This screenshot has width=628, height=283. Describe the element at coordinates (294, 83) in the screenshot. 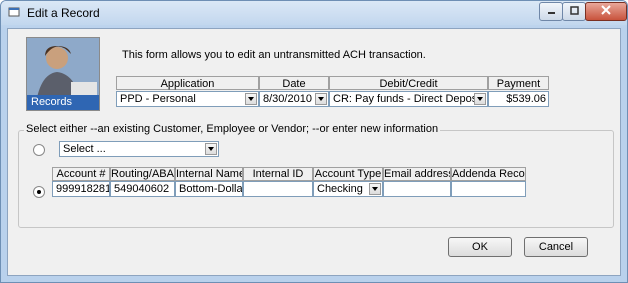

I see `column-header-date: Date` at that location.